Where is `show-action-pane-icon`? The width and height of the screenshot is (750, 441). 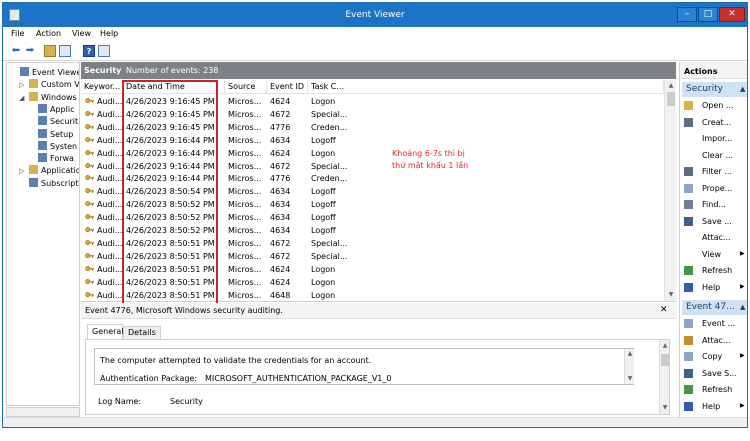
show-action-pane-icon is located at coordinates (104, 51).